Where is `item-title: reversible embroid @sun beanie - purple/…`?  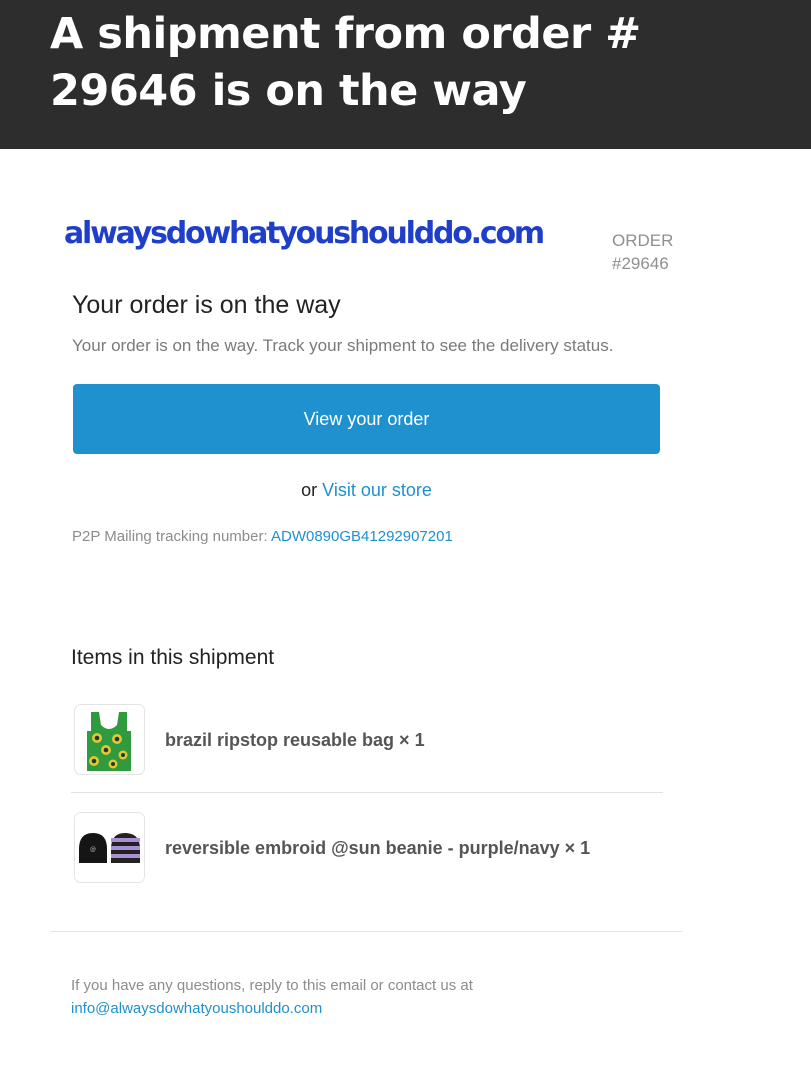 item-title: reversible embroid @sun beanie - purple/… is located at coordinates (378, 848).